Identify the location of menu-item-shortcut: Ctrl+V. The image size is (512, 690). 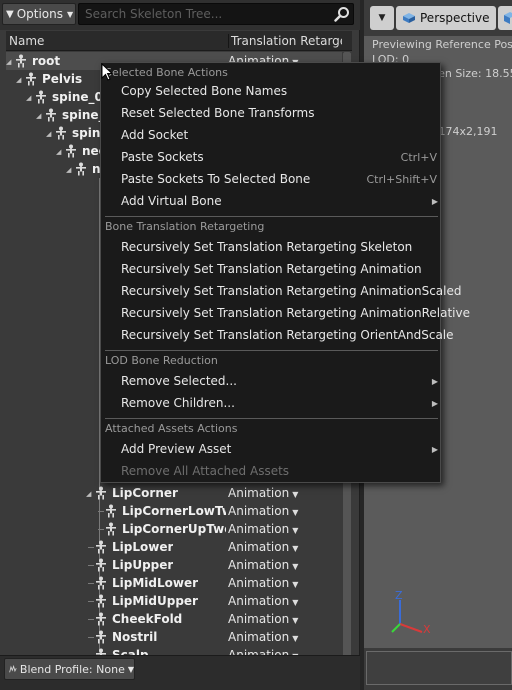
(418, 157).